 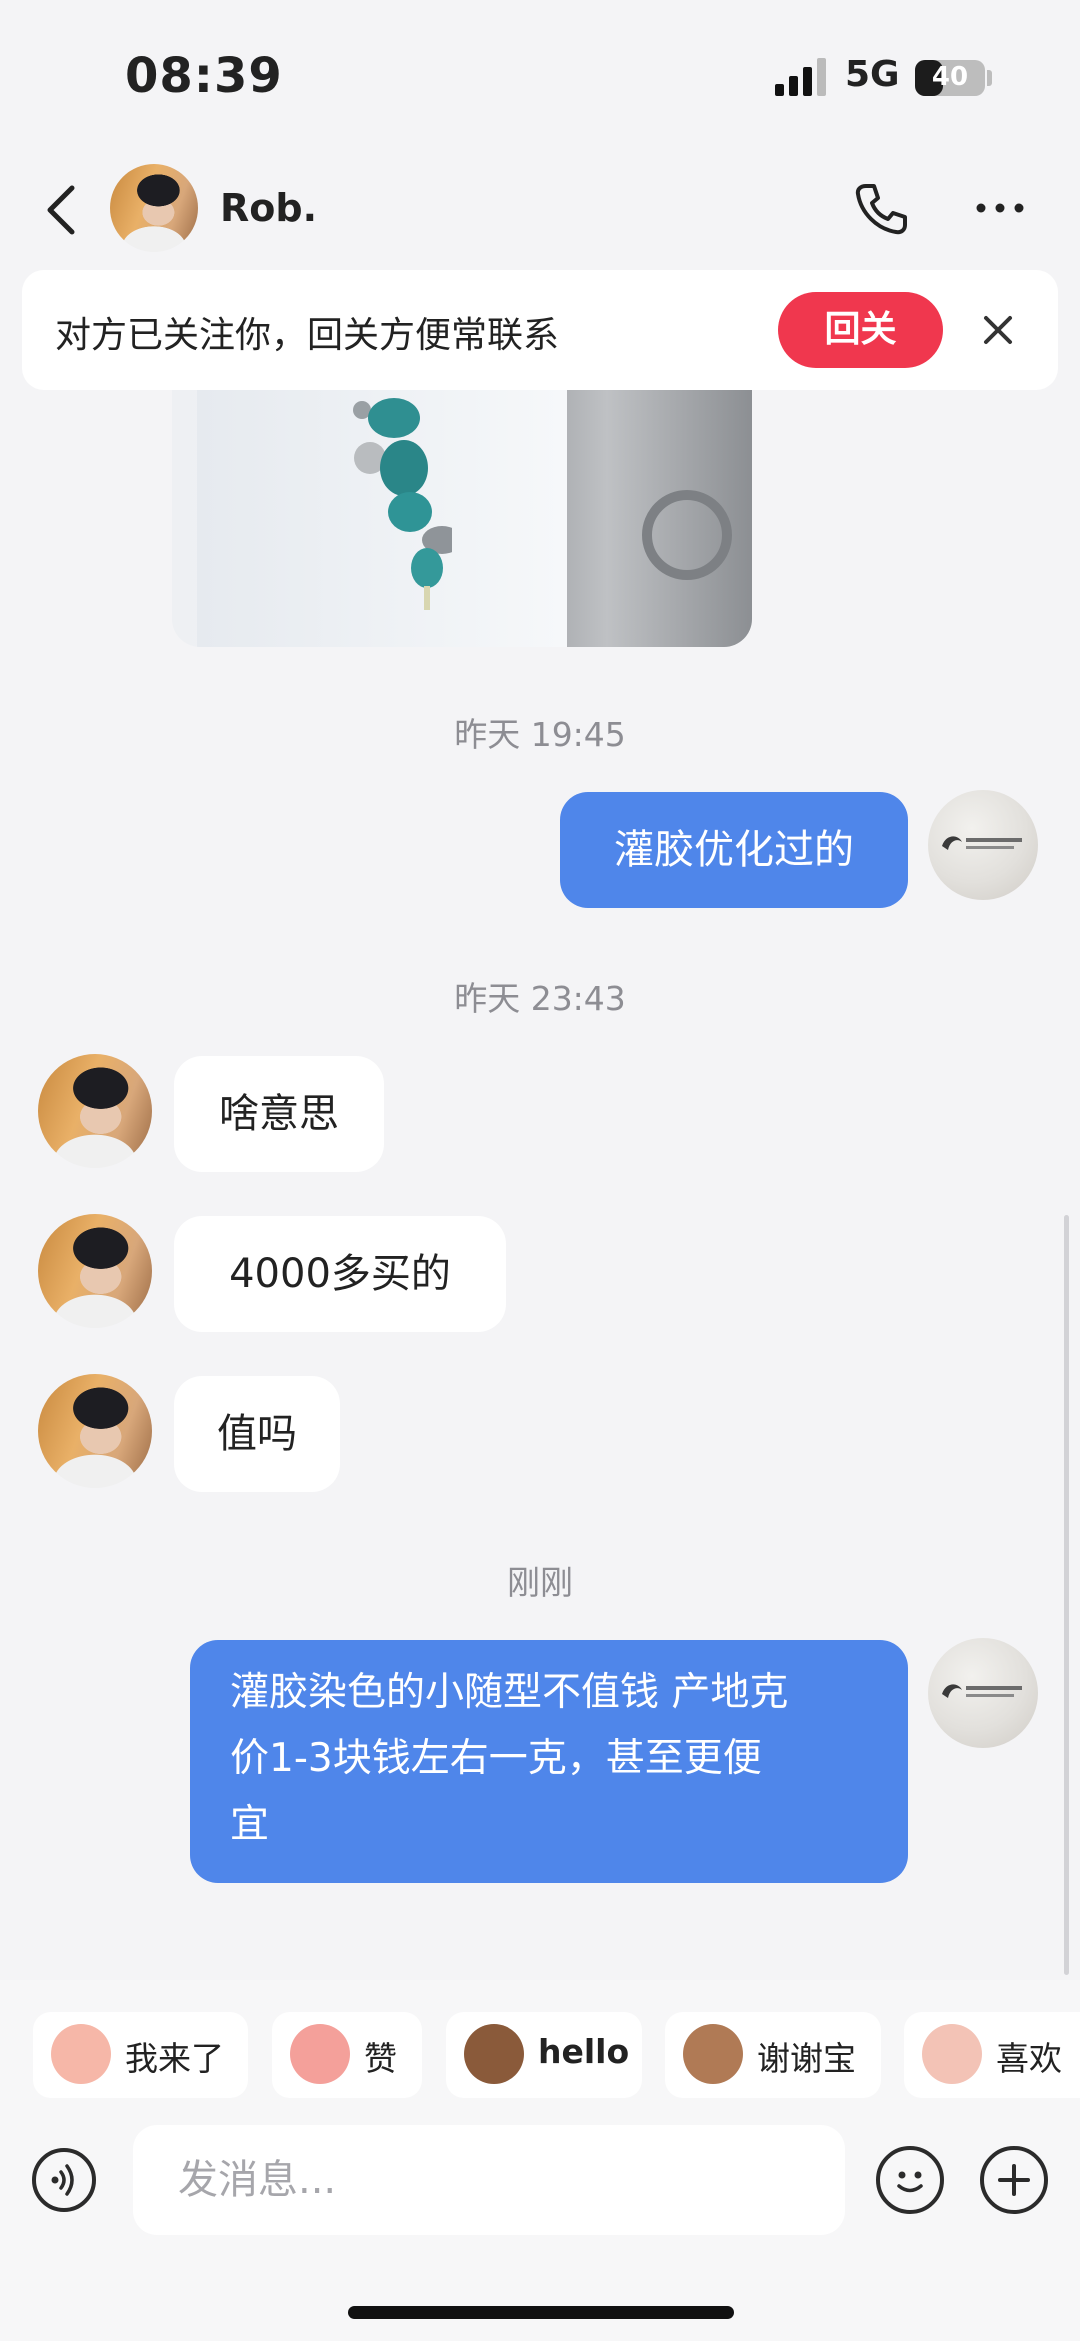 I want to click on battery-level: 40, so click(x=950, y=77).